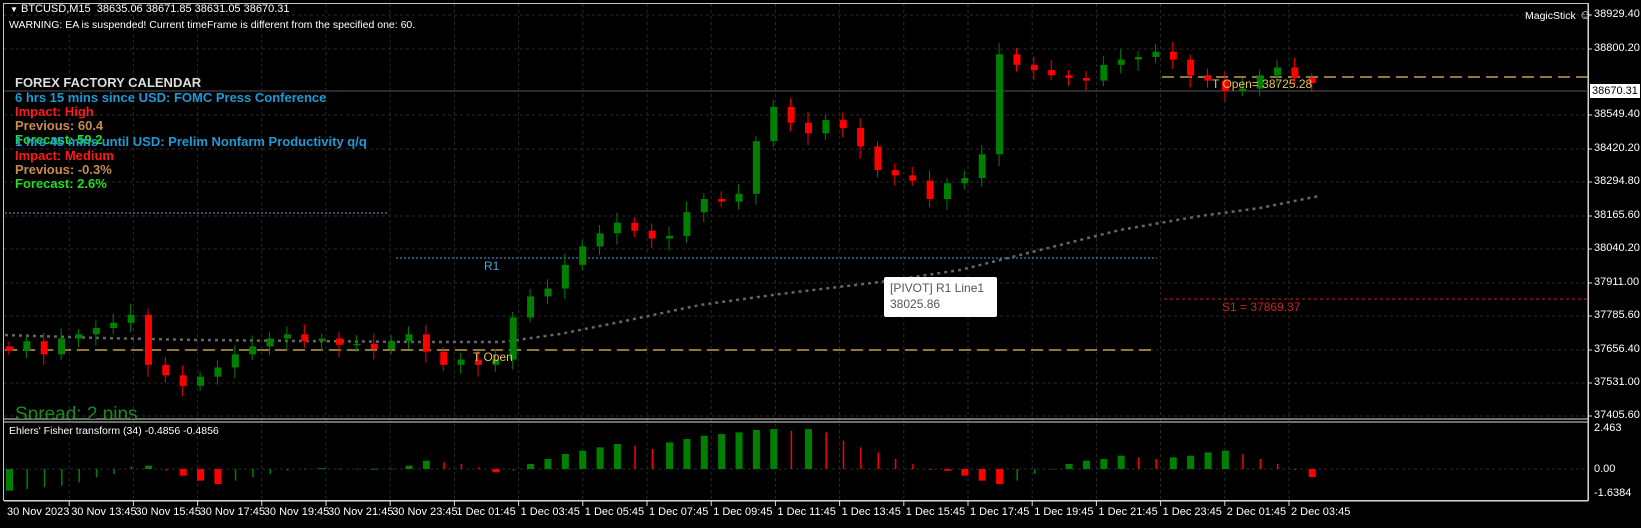 The image size is (1641, 528). What do you see at coordinates (1585, 14) in the screenshot?
I see `smiley-icon: ☺` at bounding box center [1585, 14].